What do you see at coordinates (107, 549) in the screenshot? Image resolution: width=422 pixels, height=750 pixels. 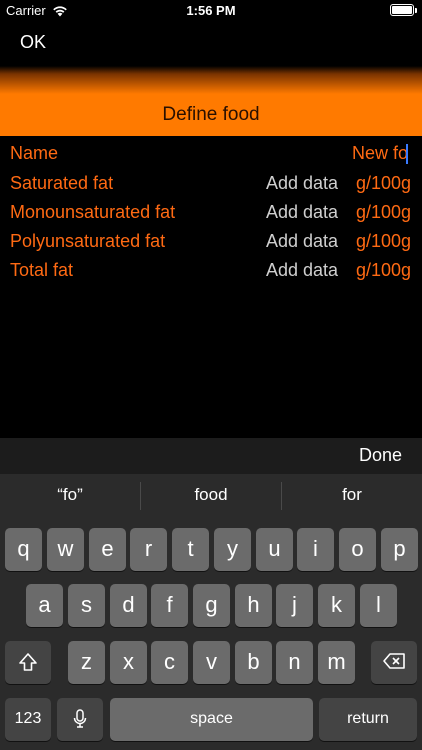 I see `key-e: e` at bounding box center [107, 549].